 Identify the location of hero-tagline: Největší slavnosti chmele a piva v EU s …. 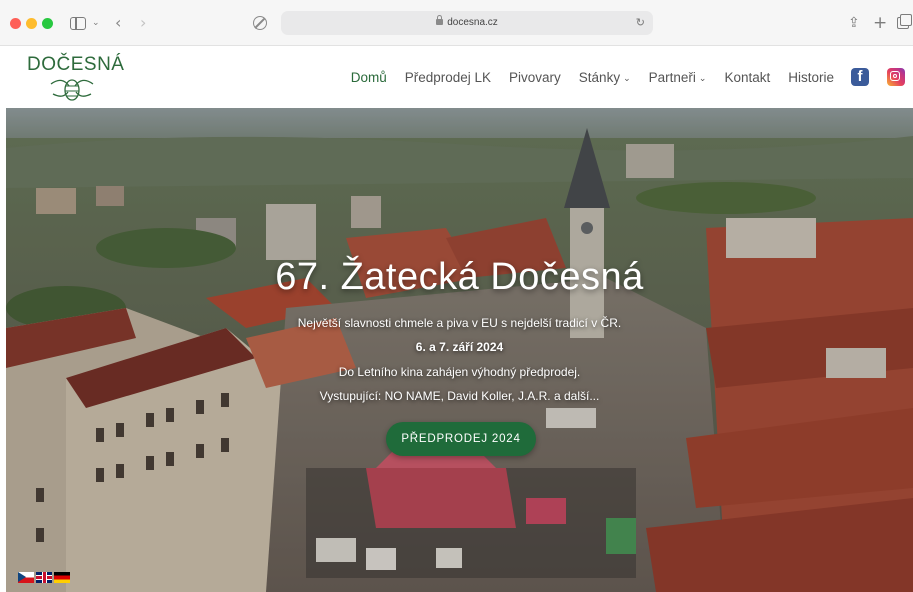
(459, 323).